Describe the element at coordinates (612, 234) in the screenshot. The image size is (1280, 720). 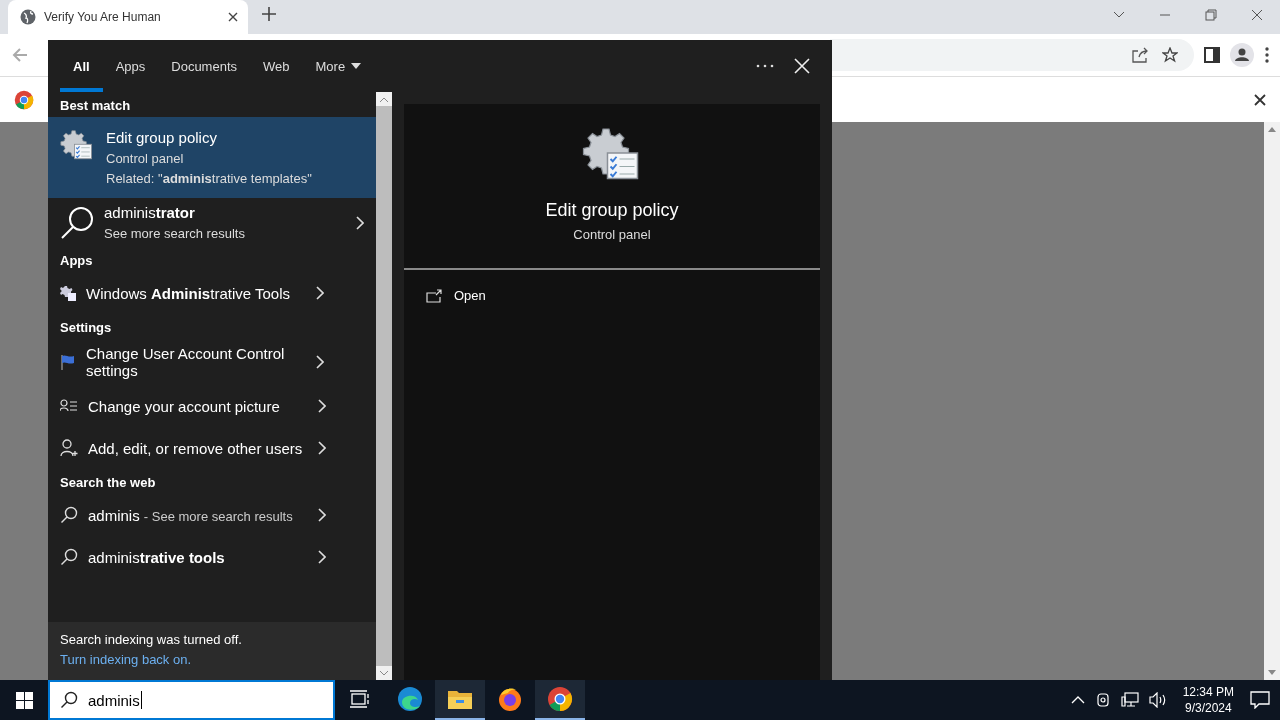
I see `preview-subtitle: Control panel` at that location.